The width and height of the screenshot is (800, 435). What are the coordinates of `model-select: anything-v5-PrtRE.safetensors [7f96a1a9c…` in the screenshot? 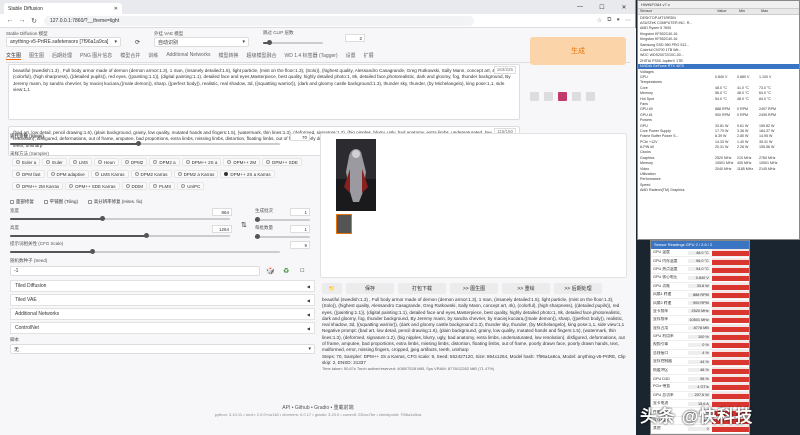 It's located at (63, 42).